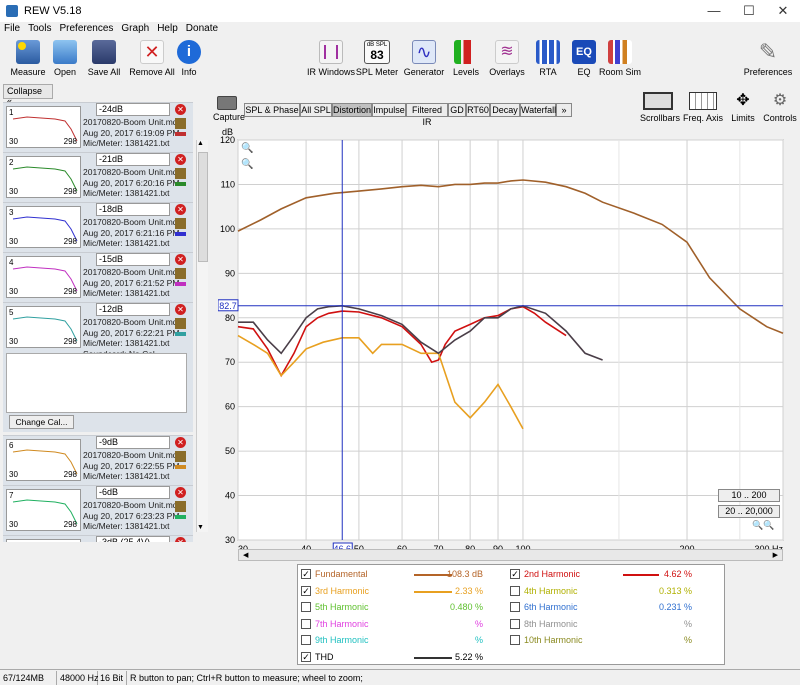  Describe the element at coordinates (28, 95) in the screenshot. I see `collapse-button: Collapse «` at that location.